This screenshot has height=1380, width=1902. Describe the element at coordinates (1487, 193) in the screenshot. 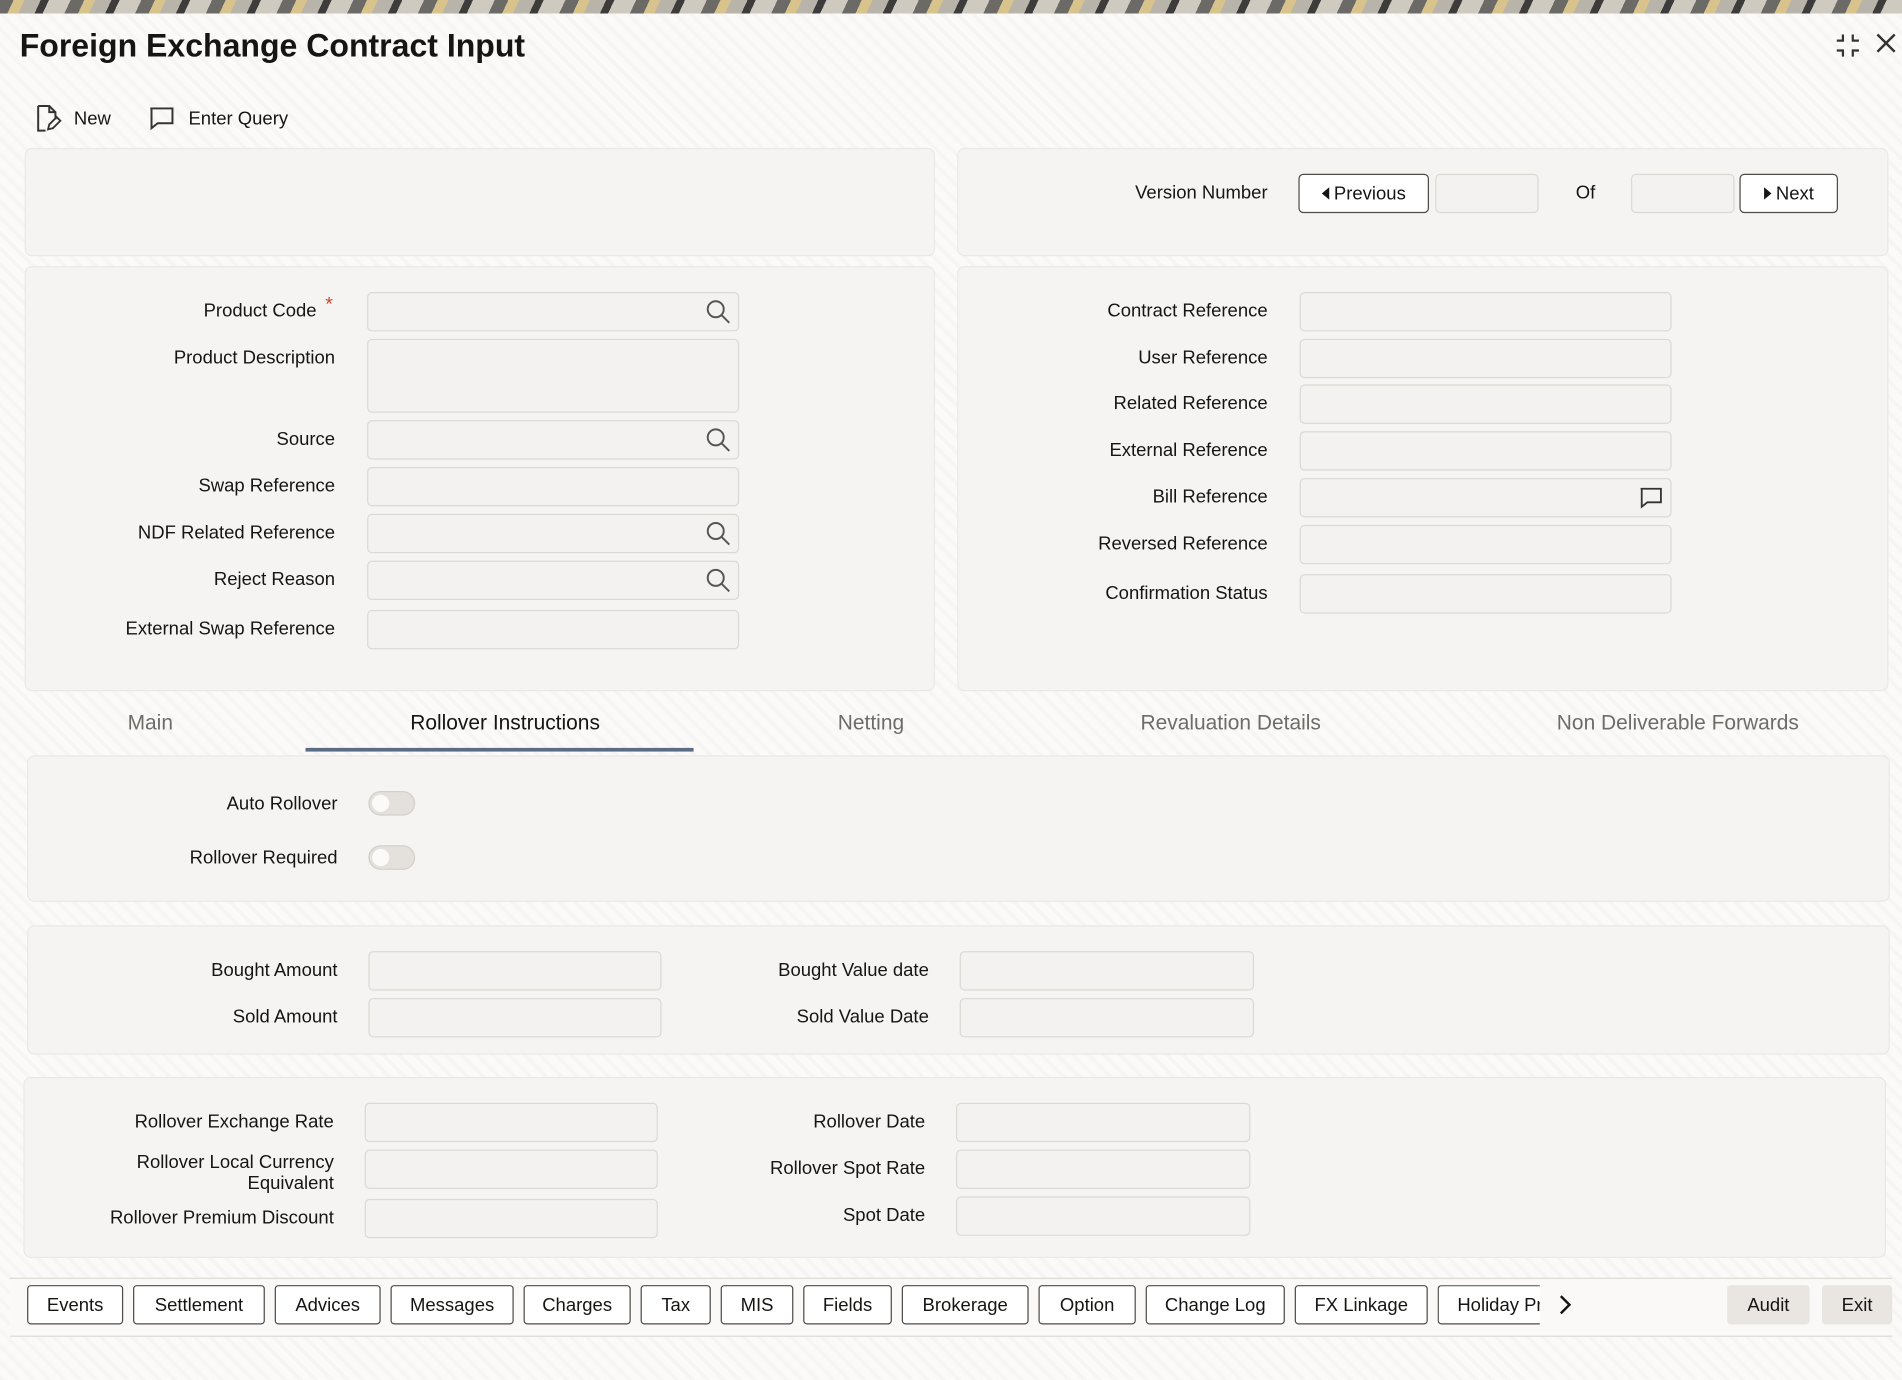

I see `version-current-field` at that location.